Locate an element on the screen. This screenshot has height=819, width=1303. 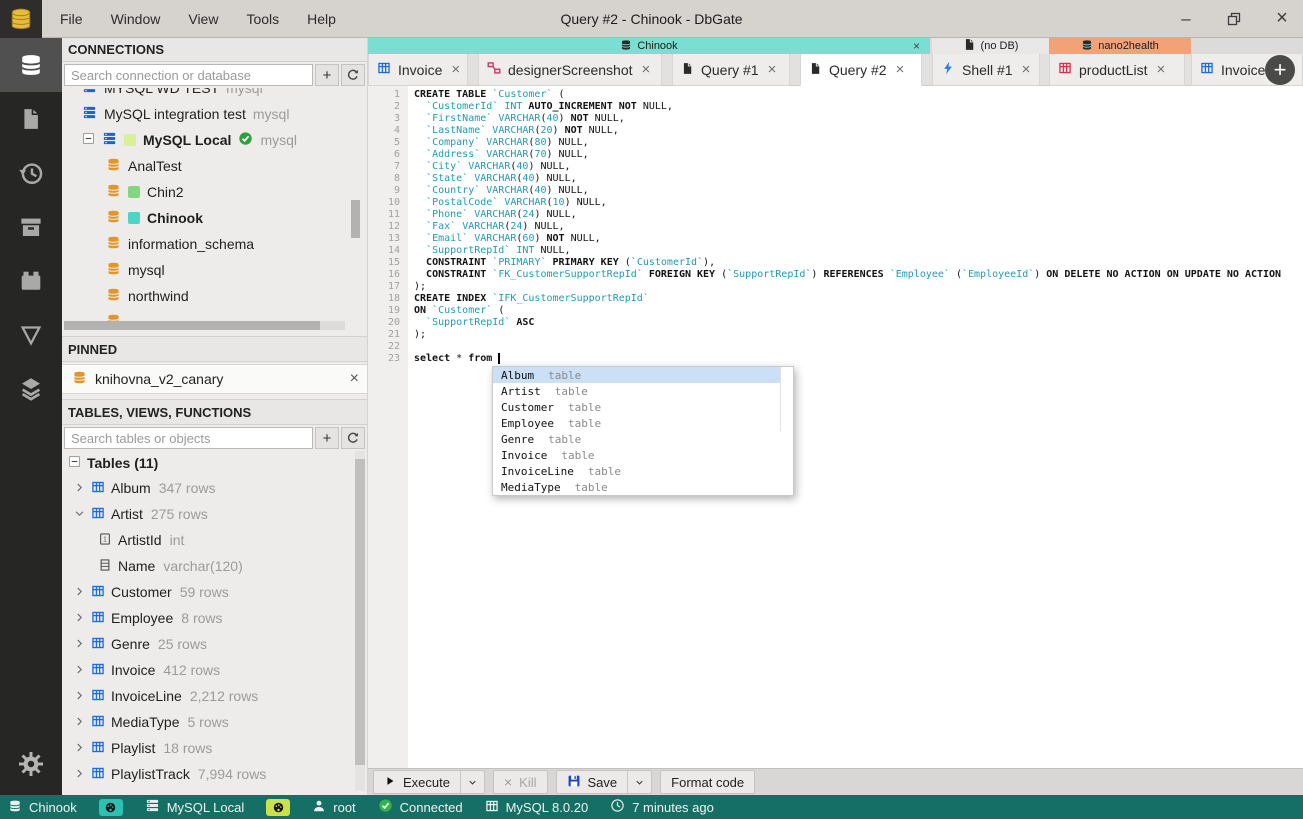
connections-horizontal-scrollbar is located at coordinates (204, 325).